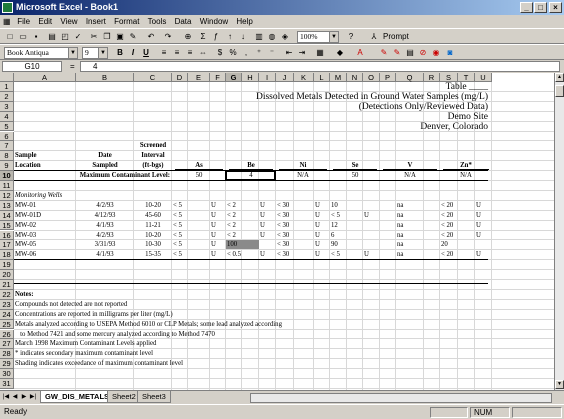 This screenshot has width=564, height=419. What do you see at coordinates (267, 77) in the screenshot?
I see `column-header-i: I` at bounding box center [267, 77].